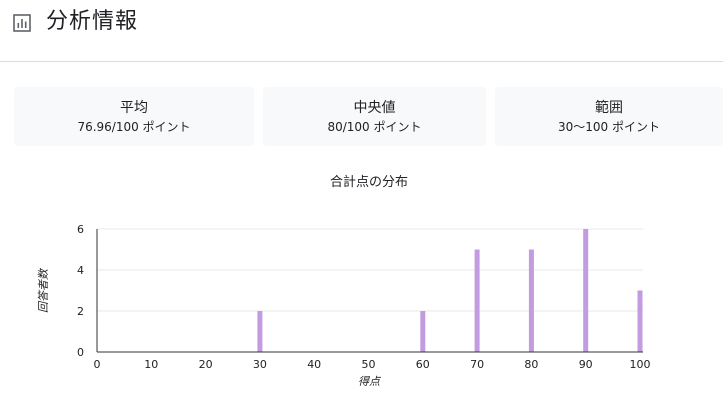 The width and height of the screenshot is (723, 402). I want to click on y-tick-label: 2, so click(80, 311).